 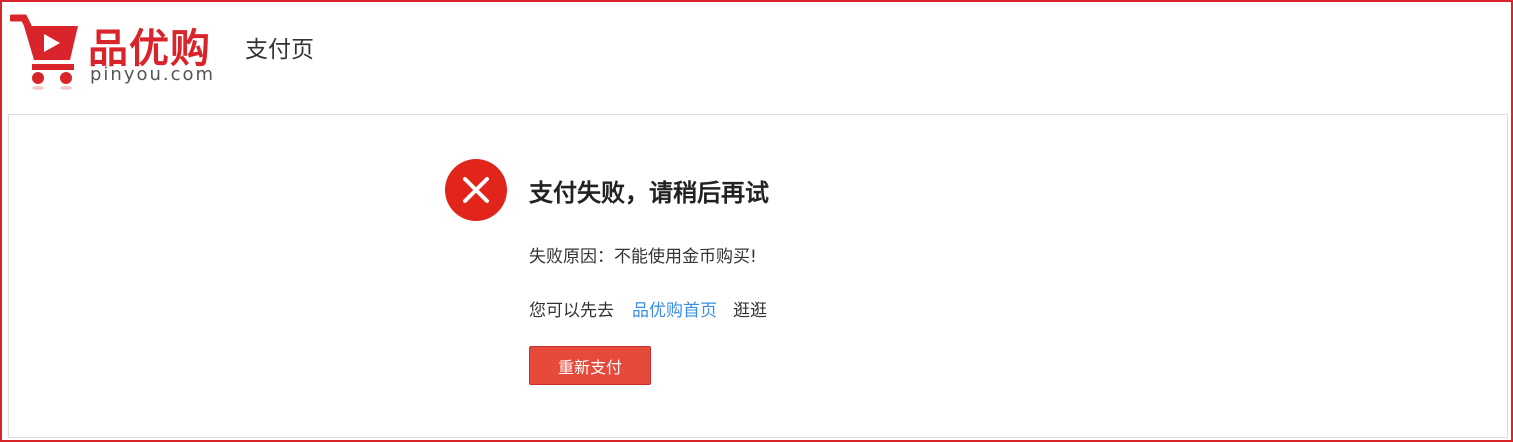 What do you see at coordinates (153, 74) in the screenshot?
I see `logo-text-en: pinyou.com` at bounding box center [153, 74].